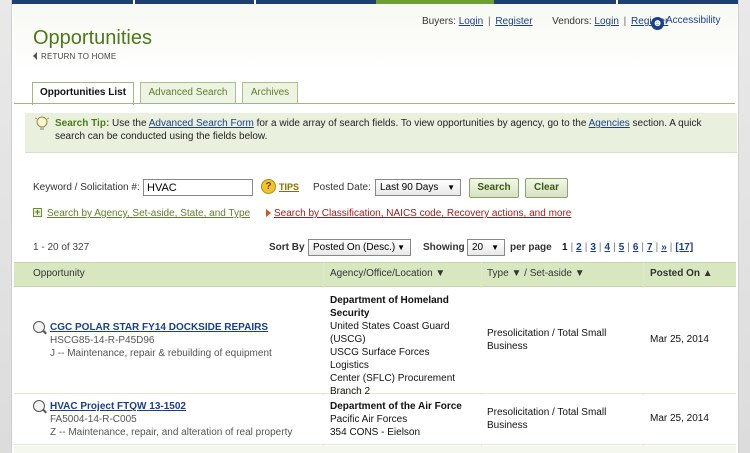 The image size is (750, 453). Describe the element at coordinates (118, 406) in the screenshot. I see `opportunity-title-link: HVAC Project FTQW 13-1502` at that location.